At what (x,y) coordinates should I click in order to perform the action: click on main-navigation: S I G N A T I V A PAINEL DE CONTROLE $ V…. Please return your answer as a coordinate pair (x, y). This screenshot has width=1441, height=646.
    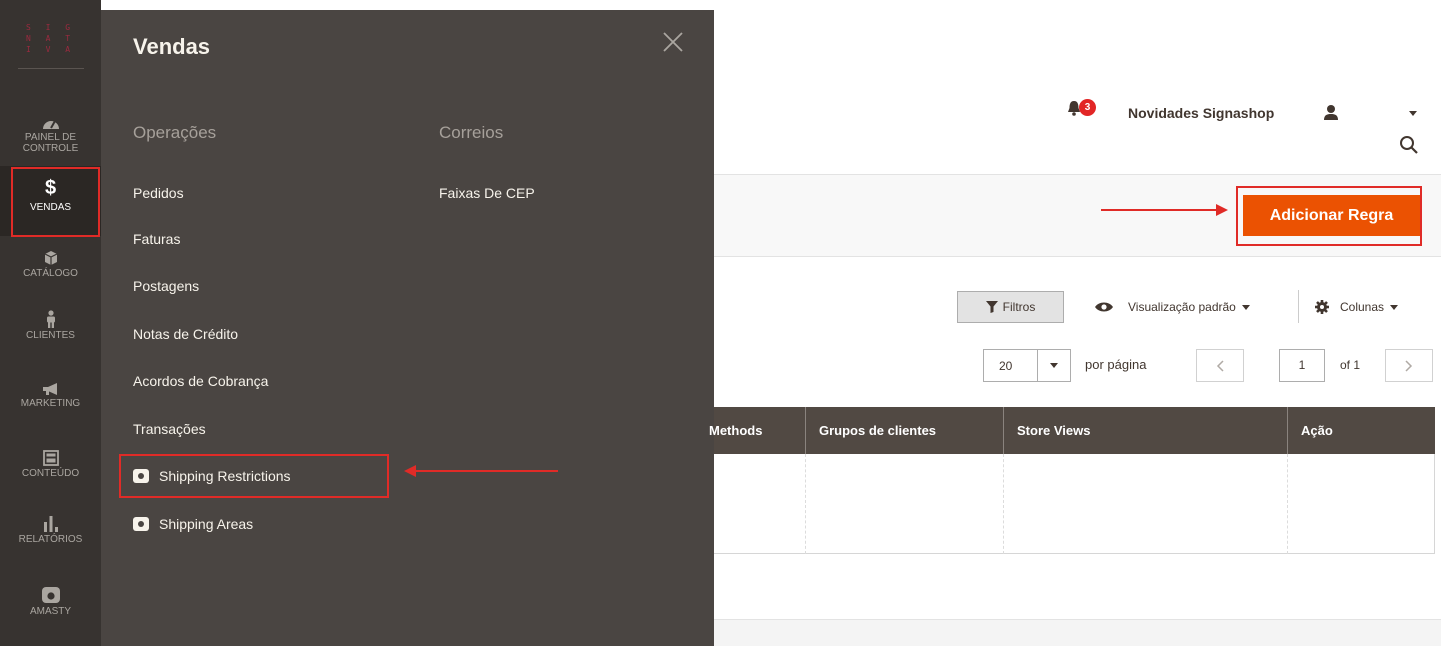
    Looking at the image, I should click on (70, 323).